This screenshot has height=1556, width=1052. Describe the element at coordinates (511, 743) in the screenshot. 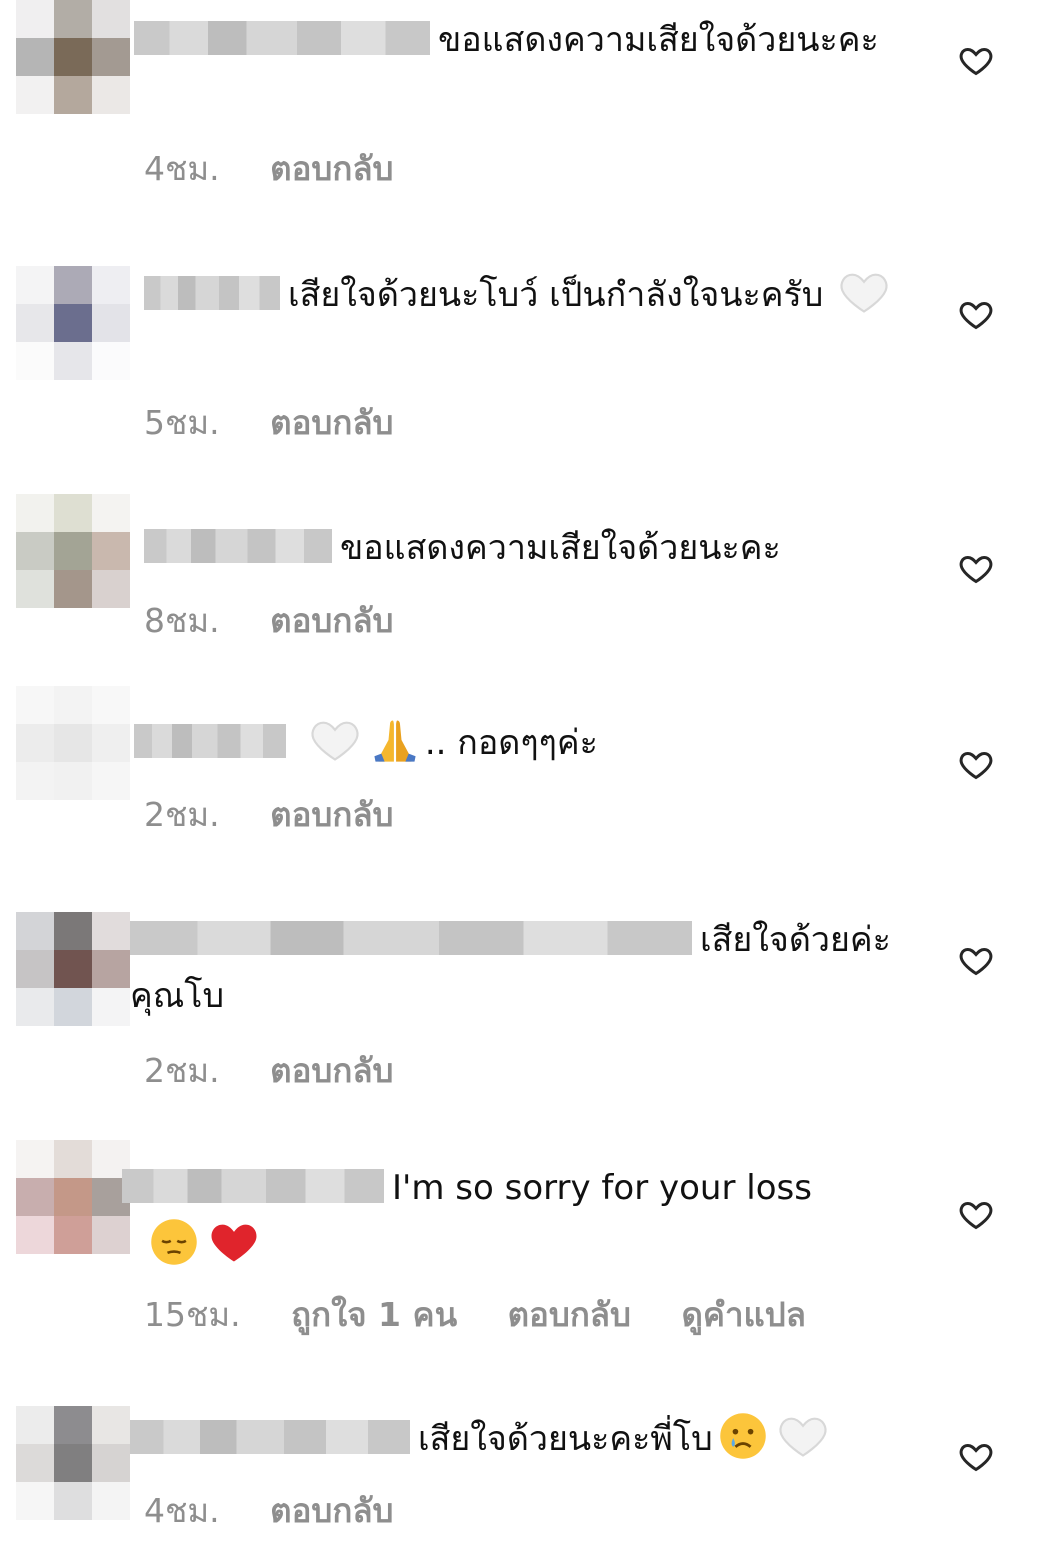

I see `comment-body: .. กอดๆๆค่ะ` at that location.